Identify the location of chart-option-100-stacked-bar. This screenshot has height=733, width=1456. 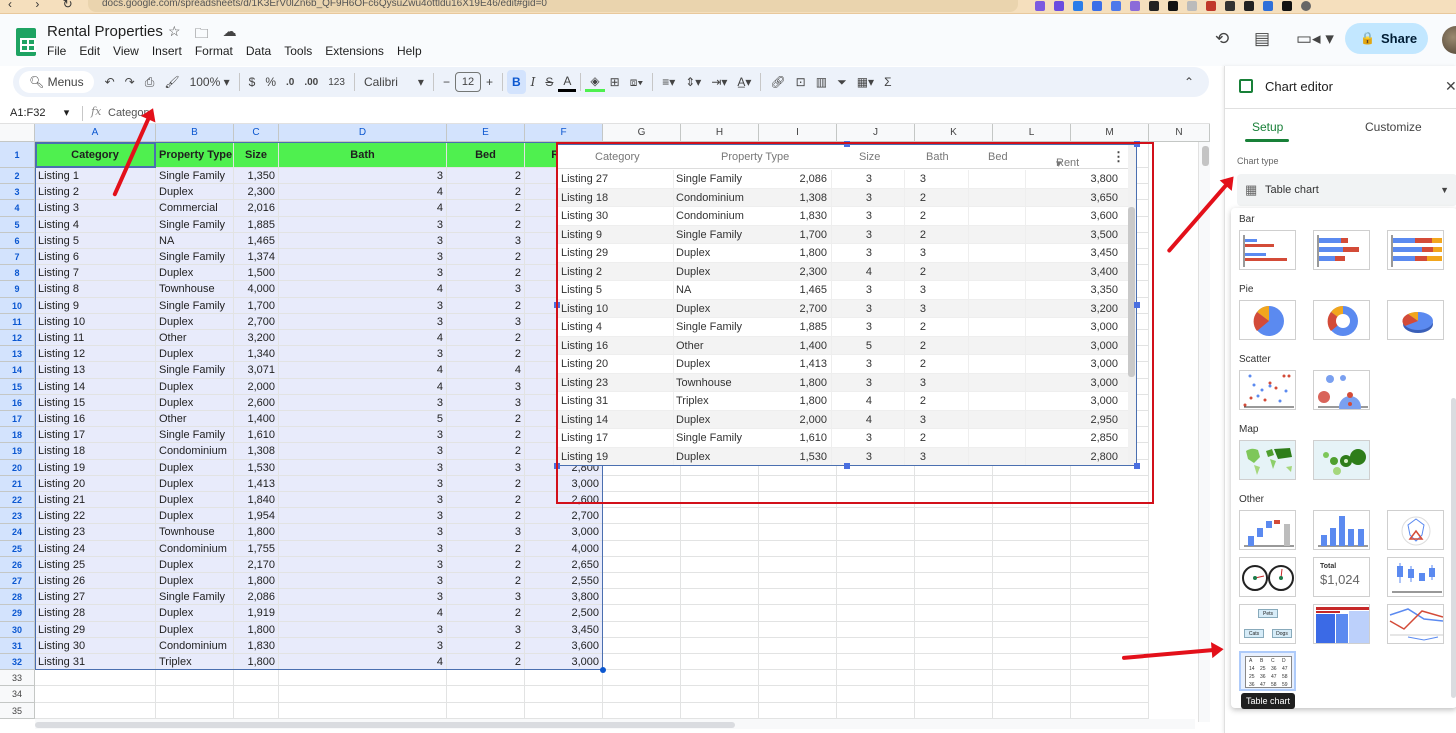
(1415, 250).